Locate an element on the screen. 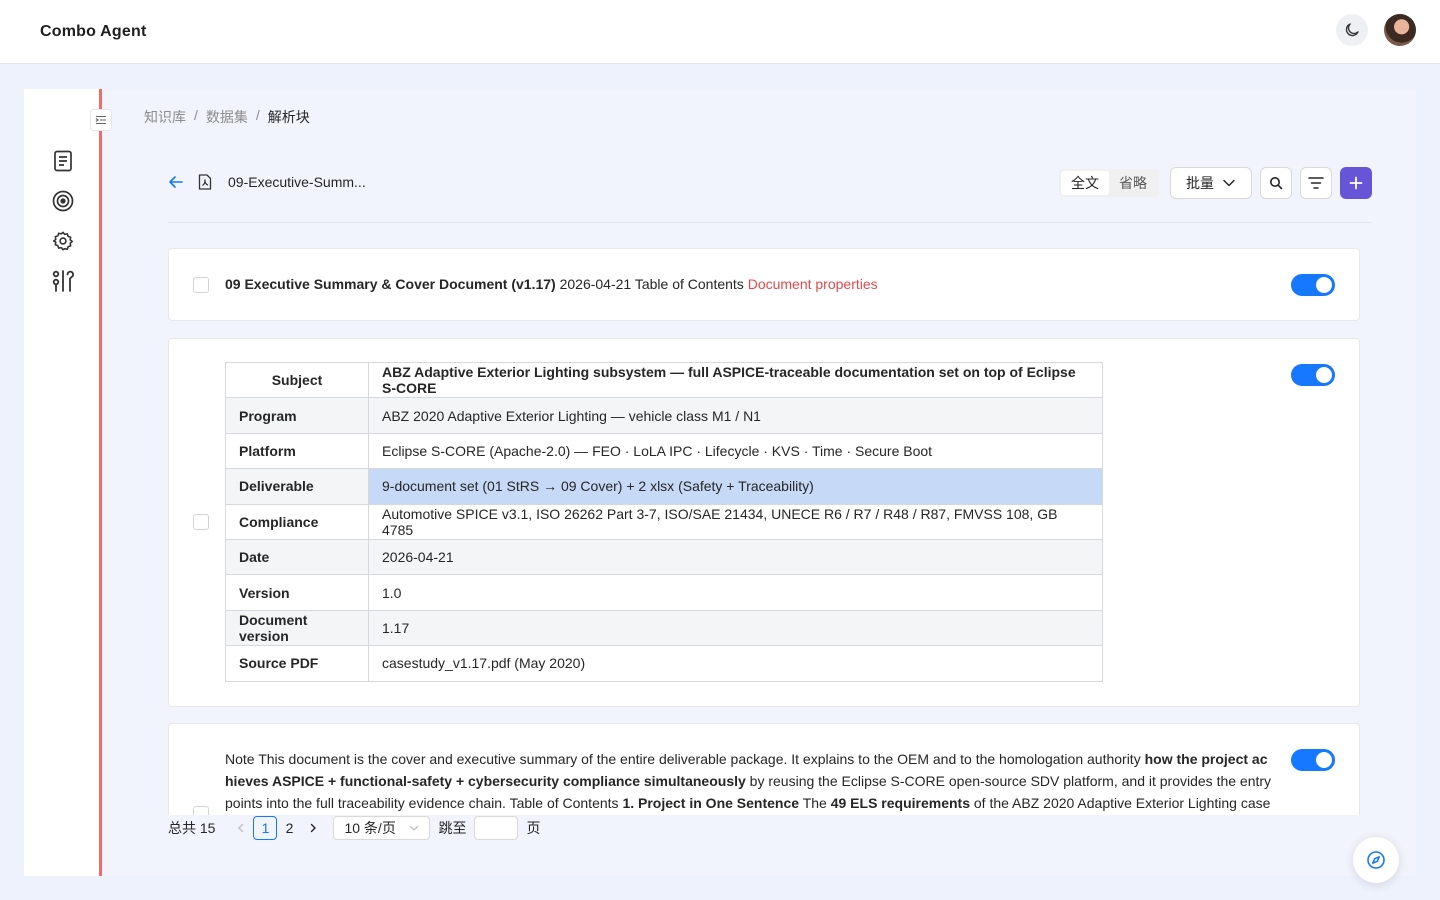 This screenshot has height=900, width=1440. table-row: Date 2026-04-21 is located at coordinates (664, 557).